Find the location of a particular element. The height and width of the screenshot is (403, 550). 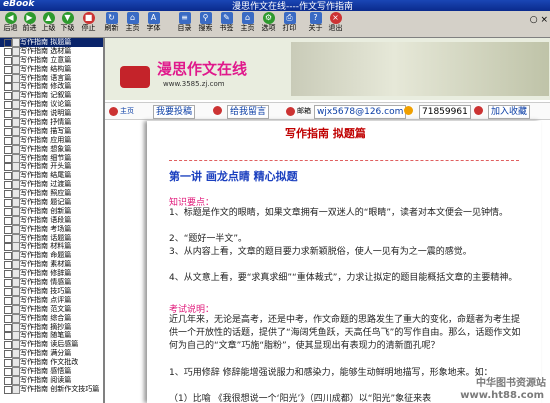

print-button: ⎙ 打印 is located at coordinates (289, 22).